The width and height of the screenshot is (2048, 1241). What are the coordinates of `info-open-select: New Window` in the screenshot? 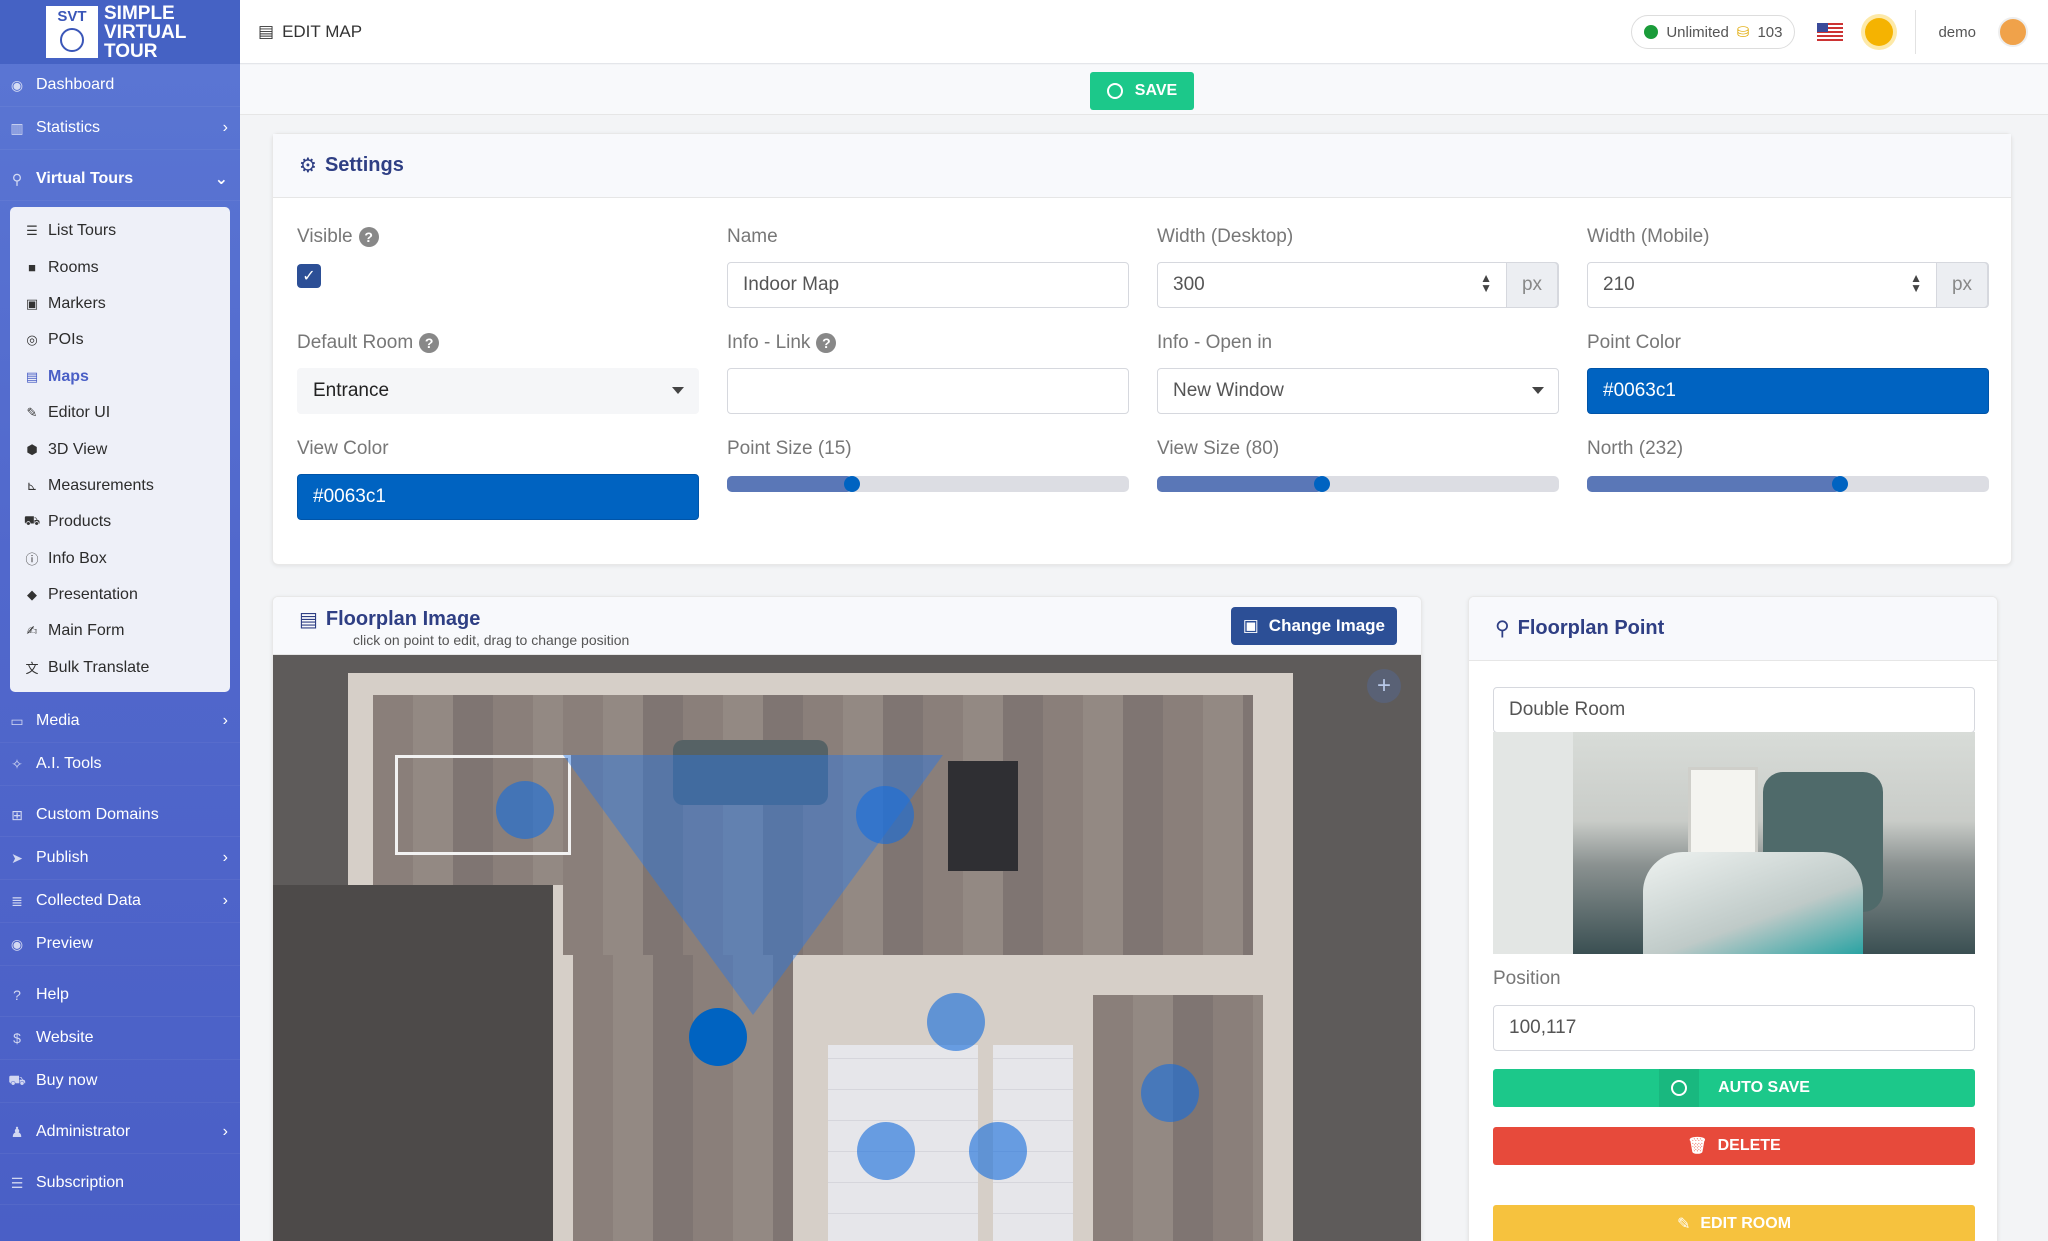 It's located at (1358, 391).